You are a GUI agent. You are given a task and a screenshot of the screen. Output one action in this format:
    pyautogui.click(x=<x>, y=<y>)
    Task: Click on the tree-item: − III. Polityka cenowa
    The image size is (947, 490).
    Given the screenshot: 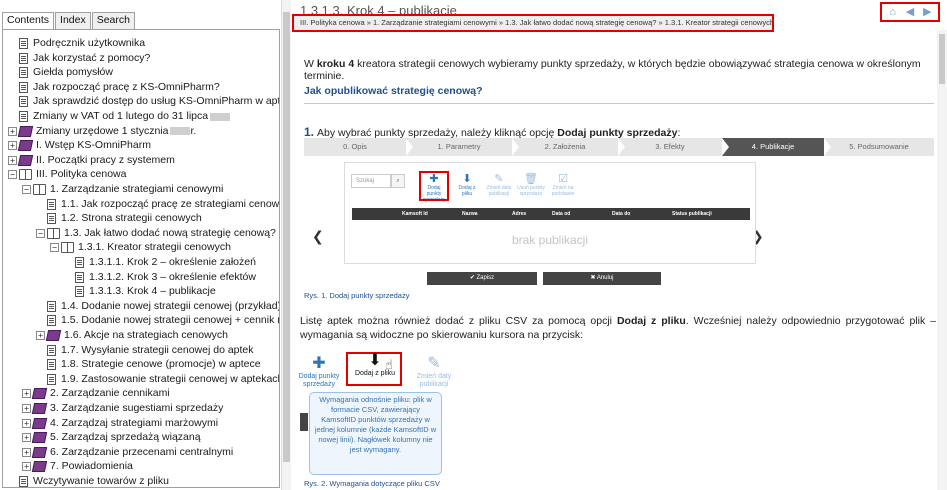 What is the action you would take?
    pyautogui.click(x=67, y=174)
    